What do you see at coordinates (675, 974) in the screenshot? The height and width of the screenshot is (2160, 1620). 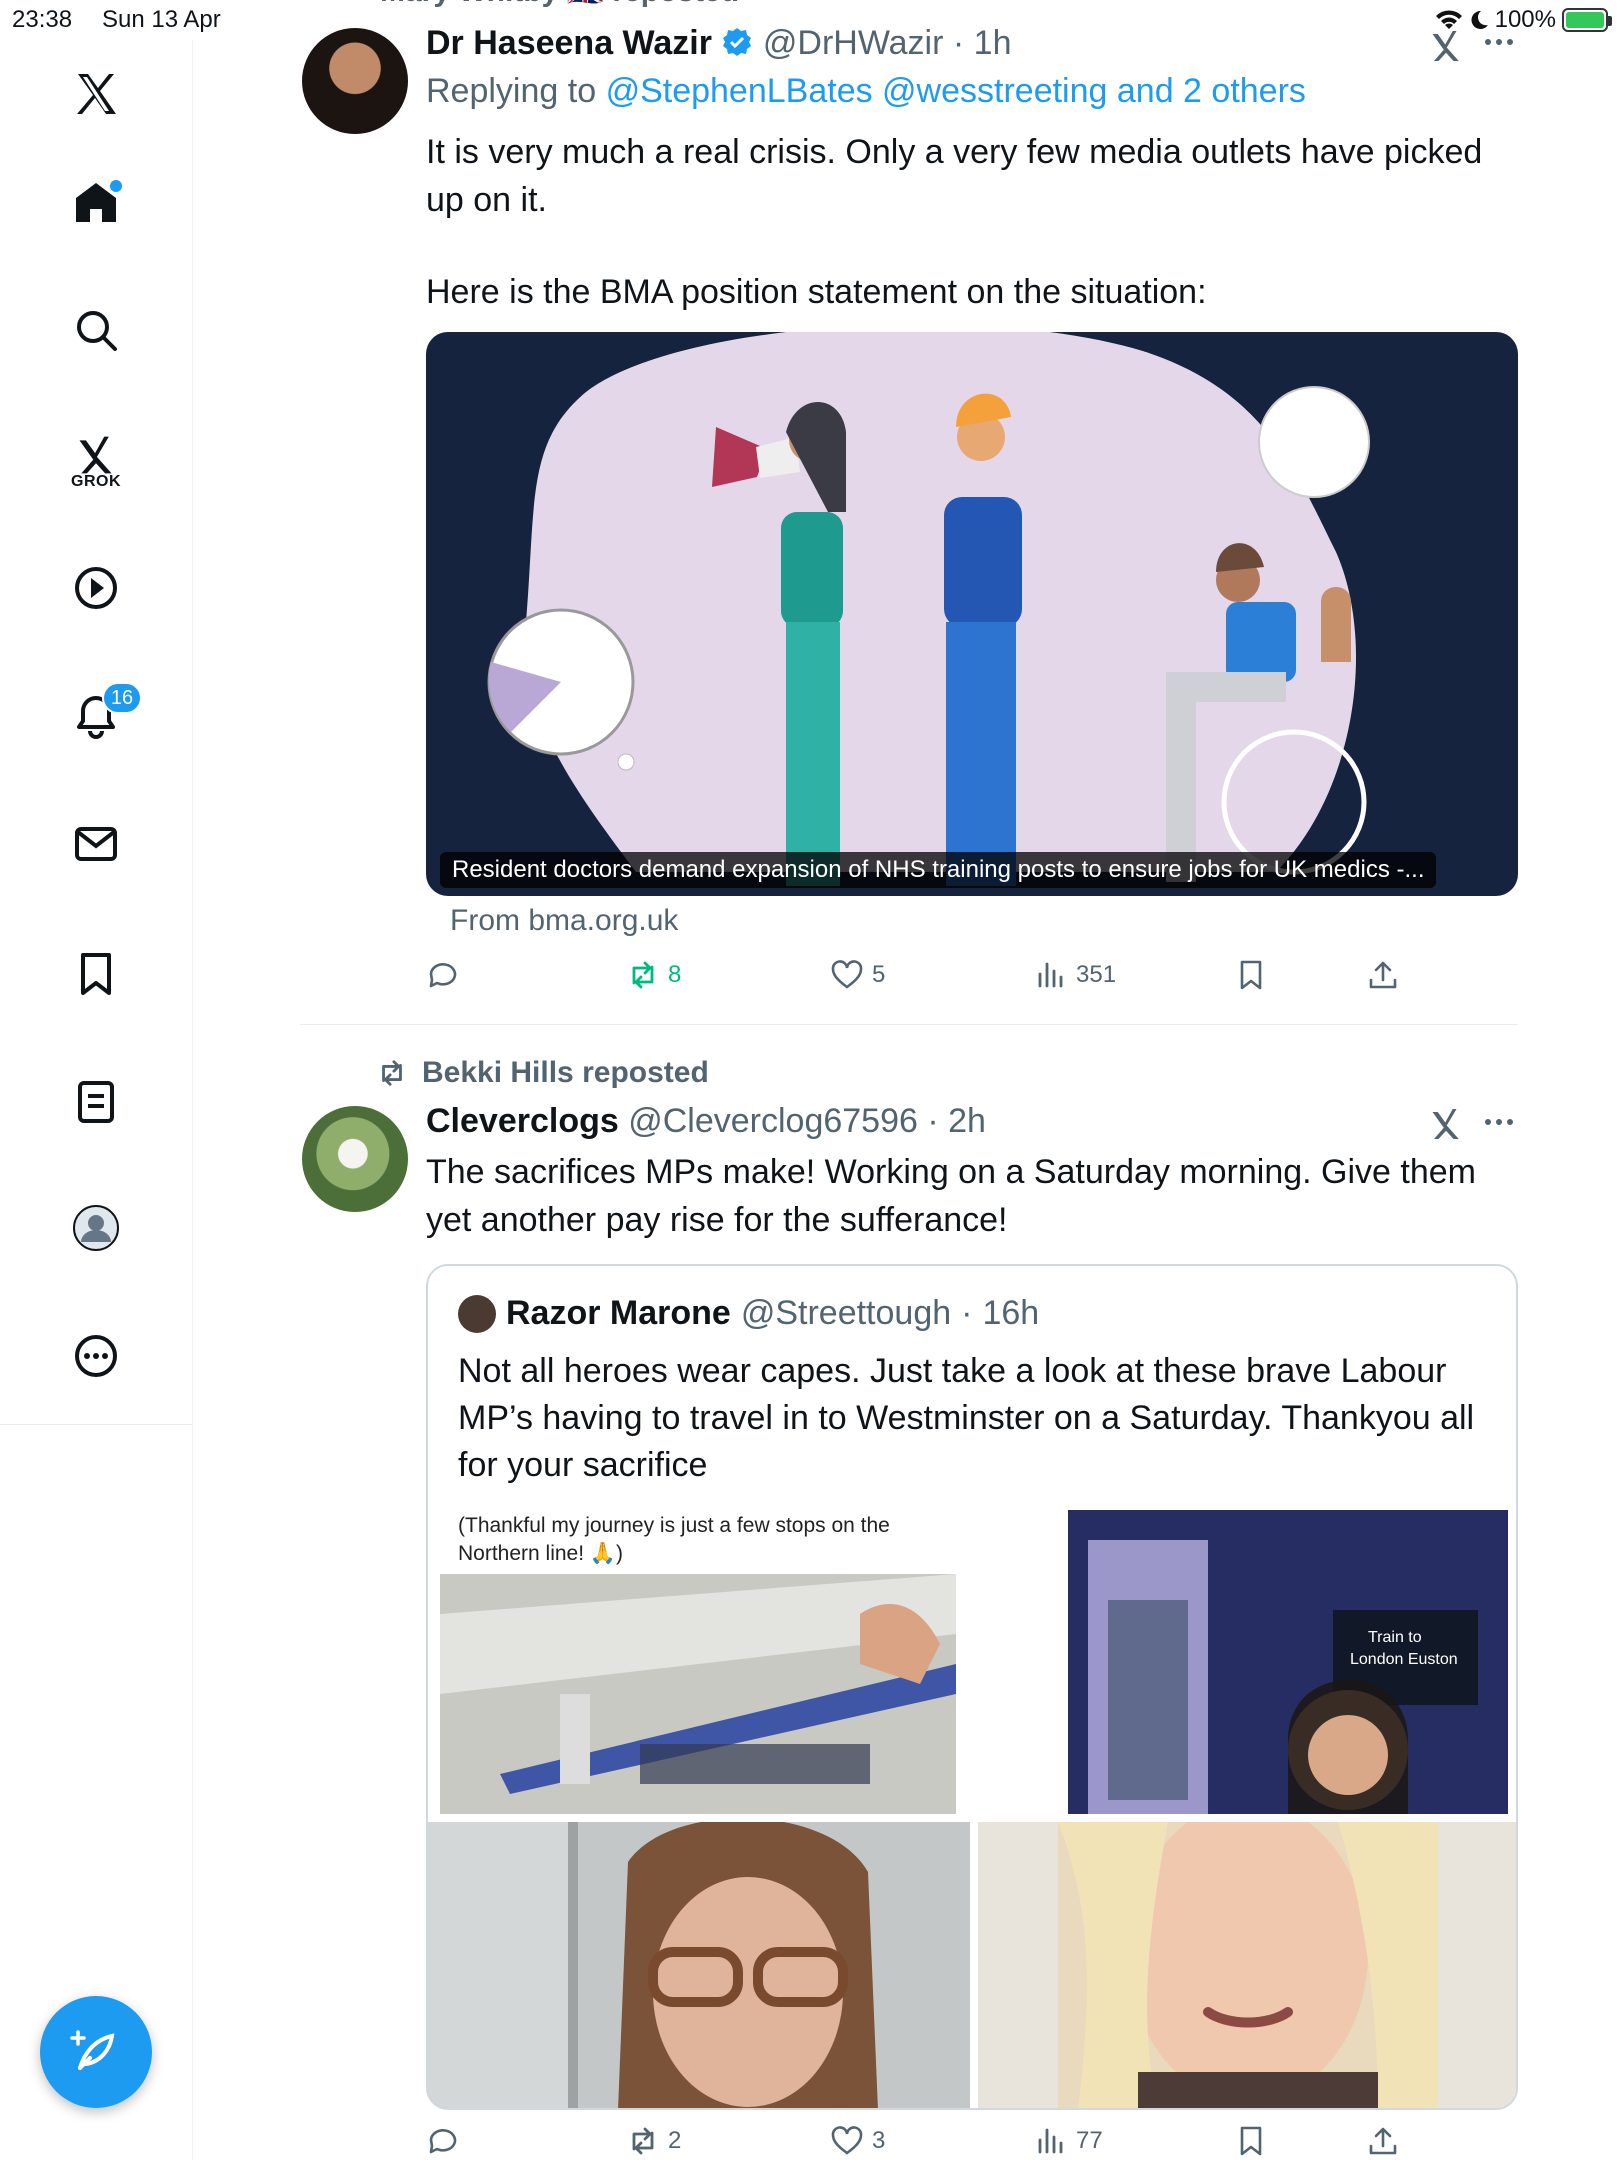 I see `repost-count: 8` at bounding box center [675, 974].